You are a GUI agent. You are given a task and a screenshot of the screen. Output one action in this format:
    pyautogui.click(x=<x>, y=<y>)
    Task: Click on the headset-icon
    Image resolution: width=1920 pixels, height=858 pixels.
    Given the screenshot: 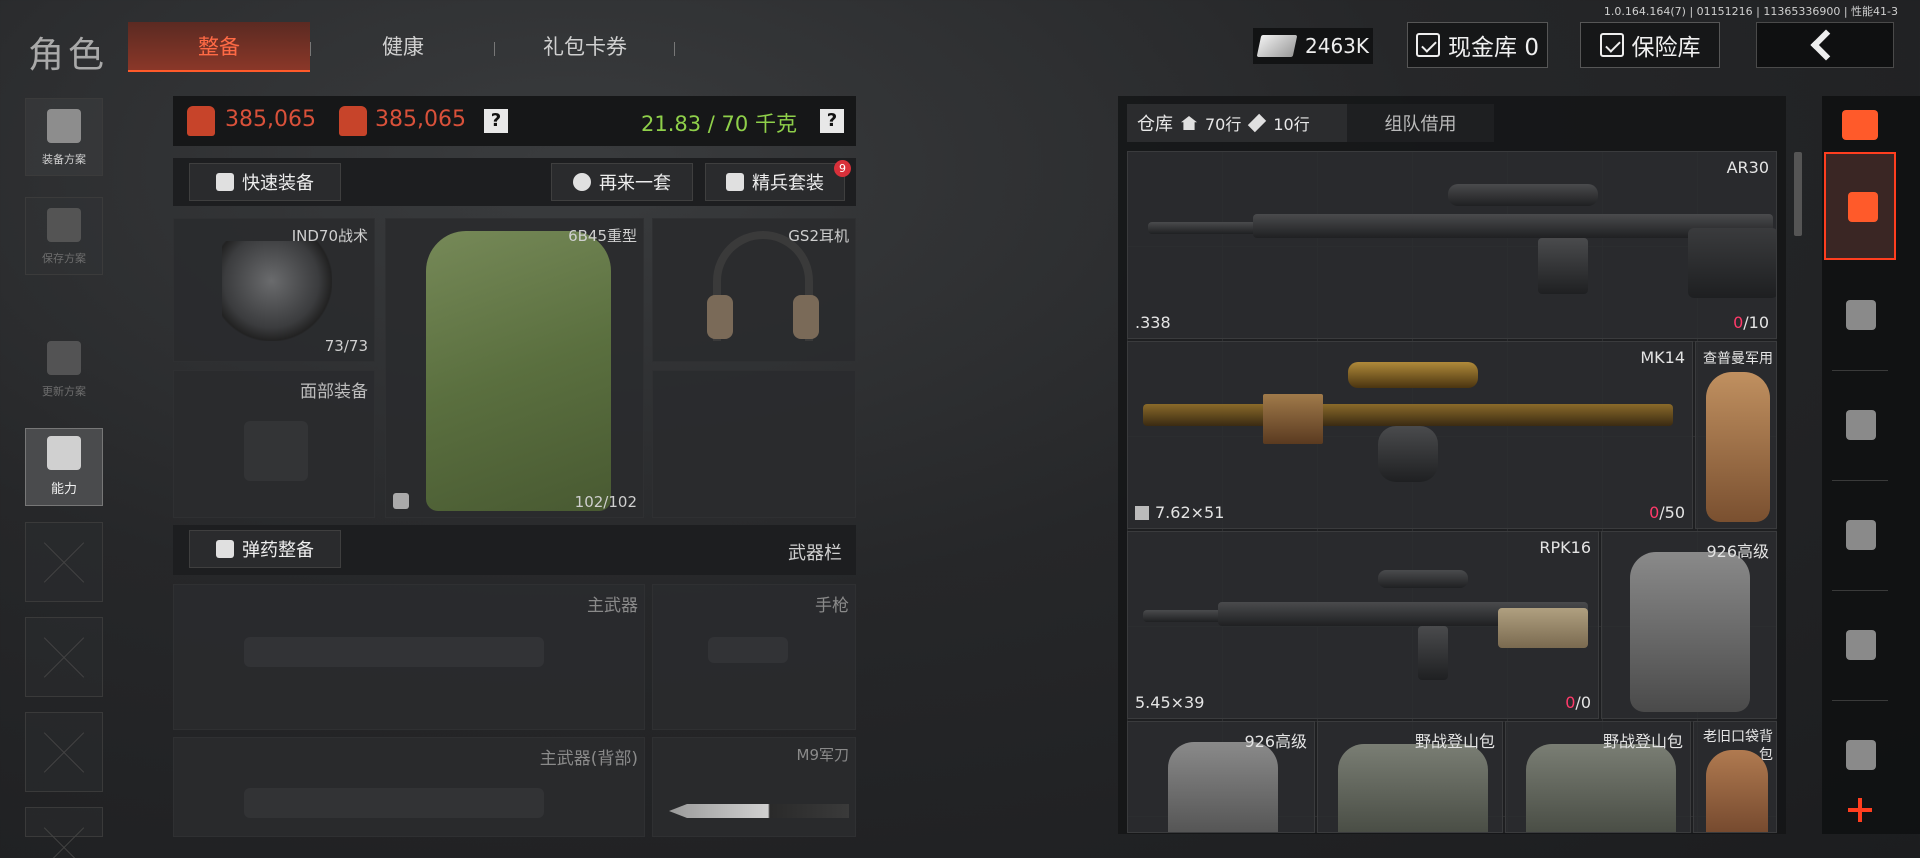 What is the action you would take?
    pyautogui.click(x=763, y=286)
    